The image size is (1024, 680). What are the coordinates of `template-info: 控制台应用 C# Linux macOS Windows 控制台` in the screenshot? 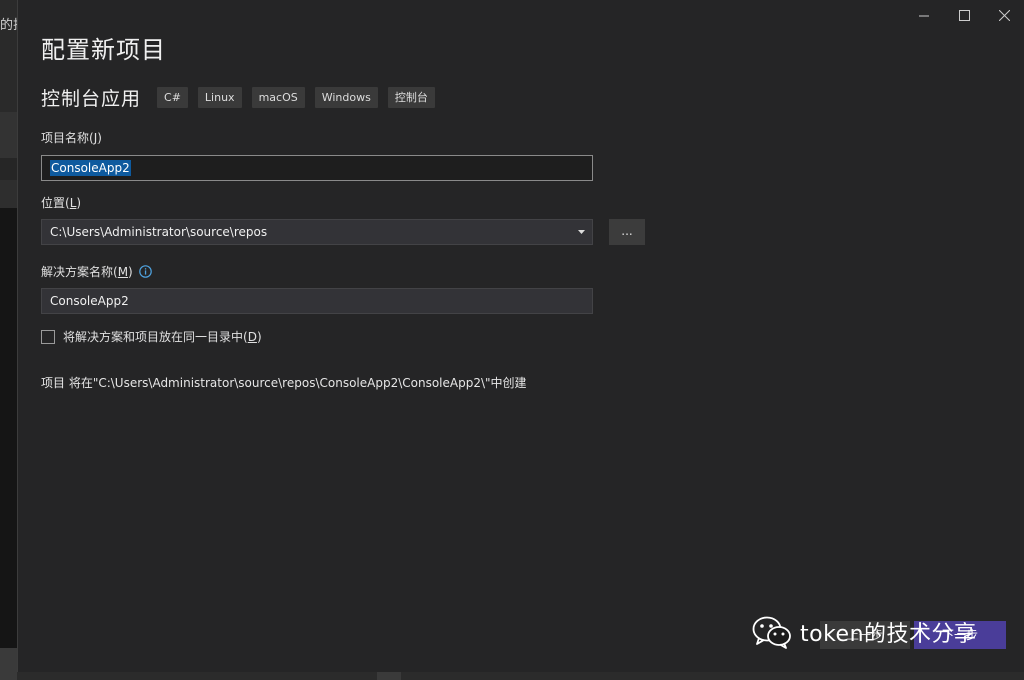 It's located at (243, 97).